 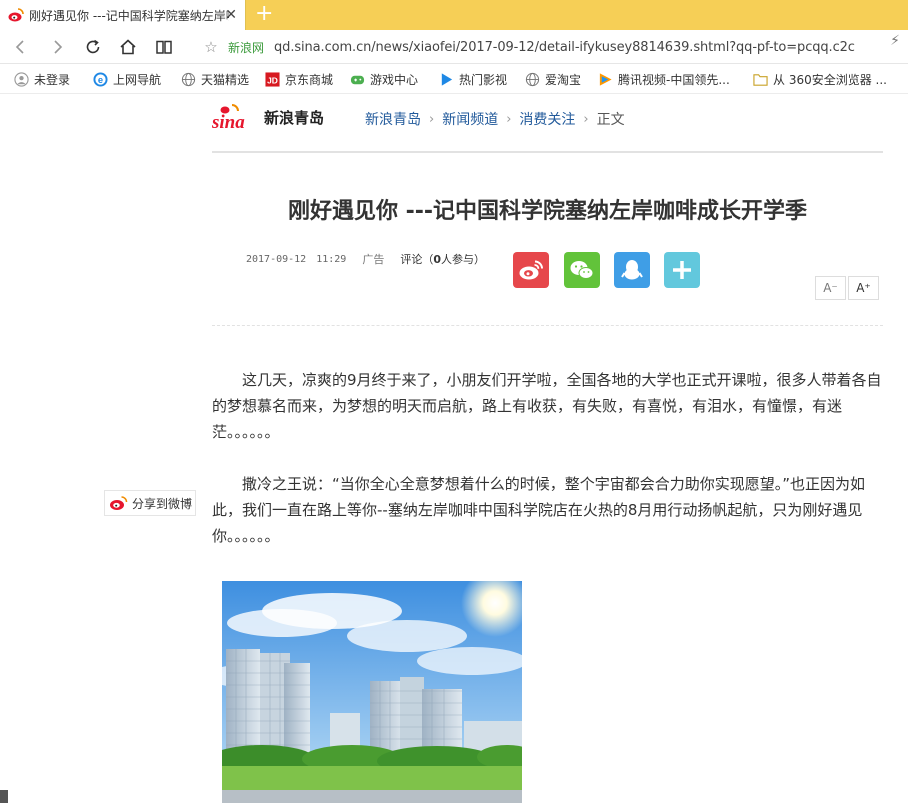 I want to click on font-smaller-button: A⁻, so click(x=830, y=288).